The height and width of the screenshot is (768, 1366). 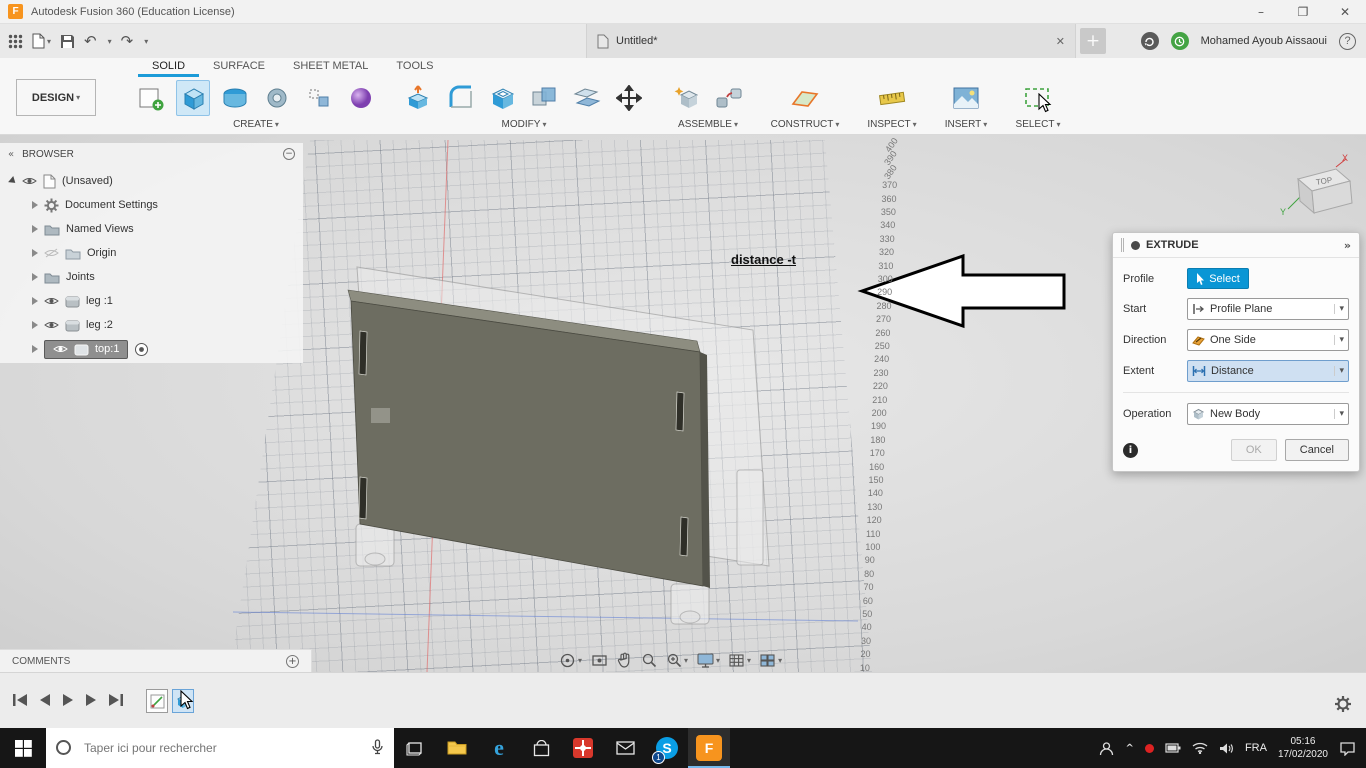 What do you see at coordinates (20, 700) in the screenshot?
I see `go-to-start-button` at bounding box center [20, 700].